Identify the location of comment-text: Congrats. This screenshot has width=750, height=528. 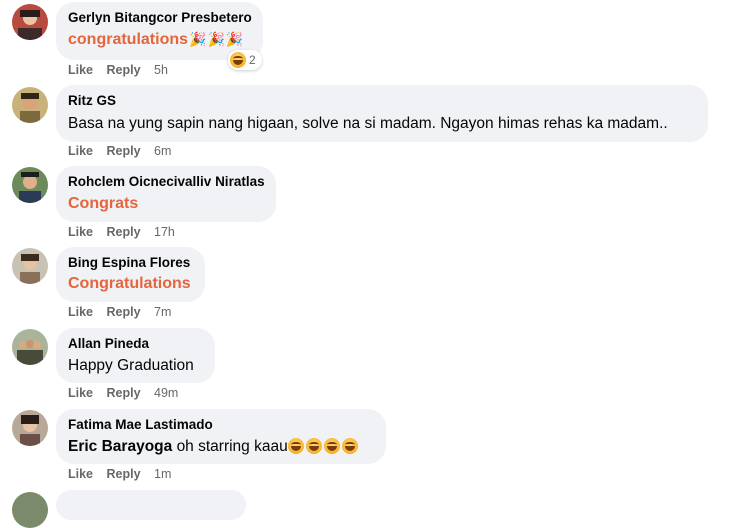
(103, 203).